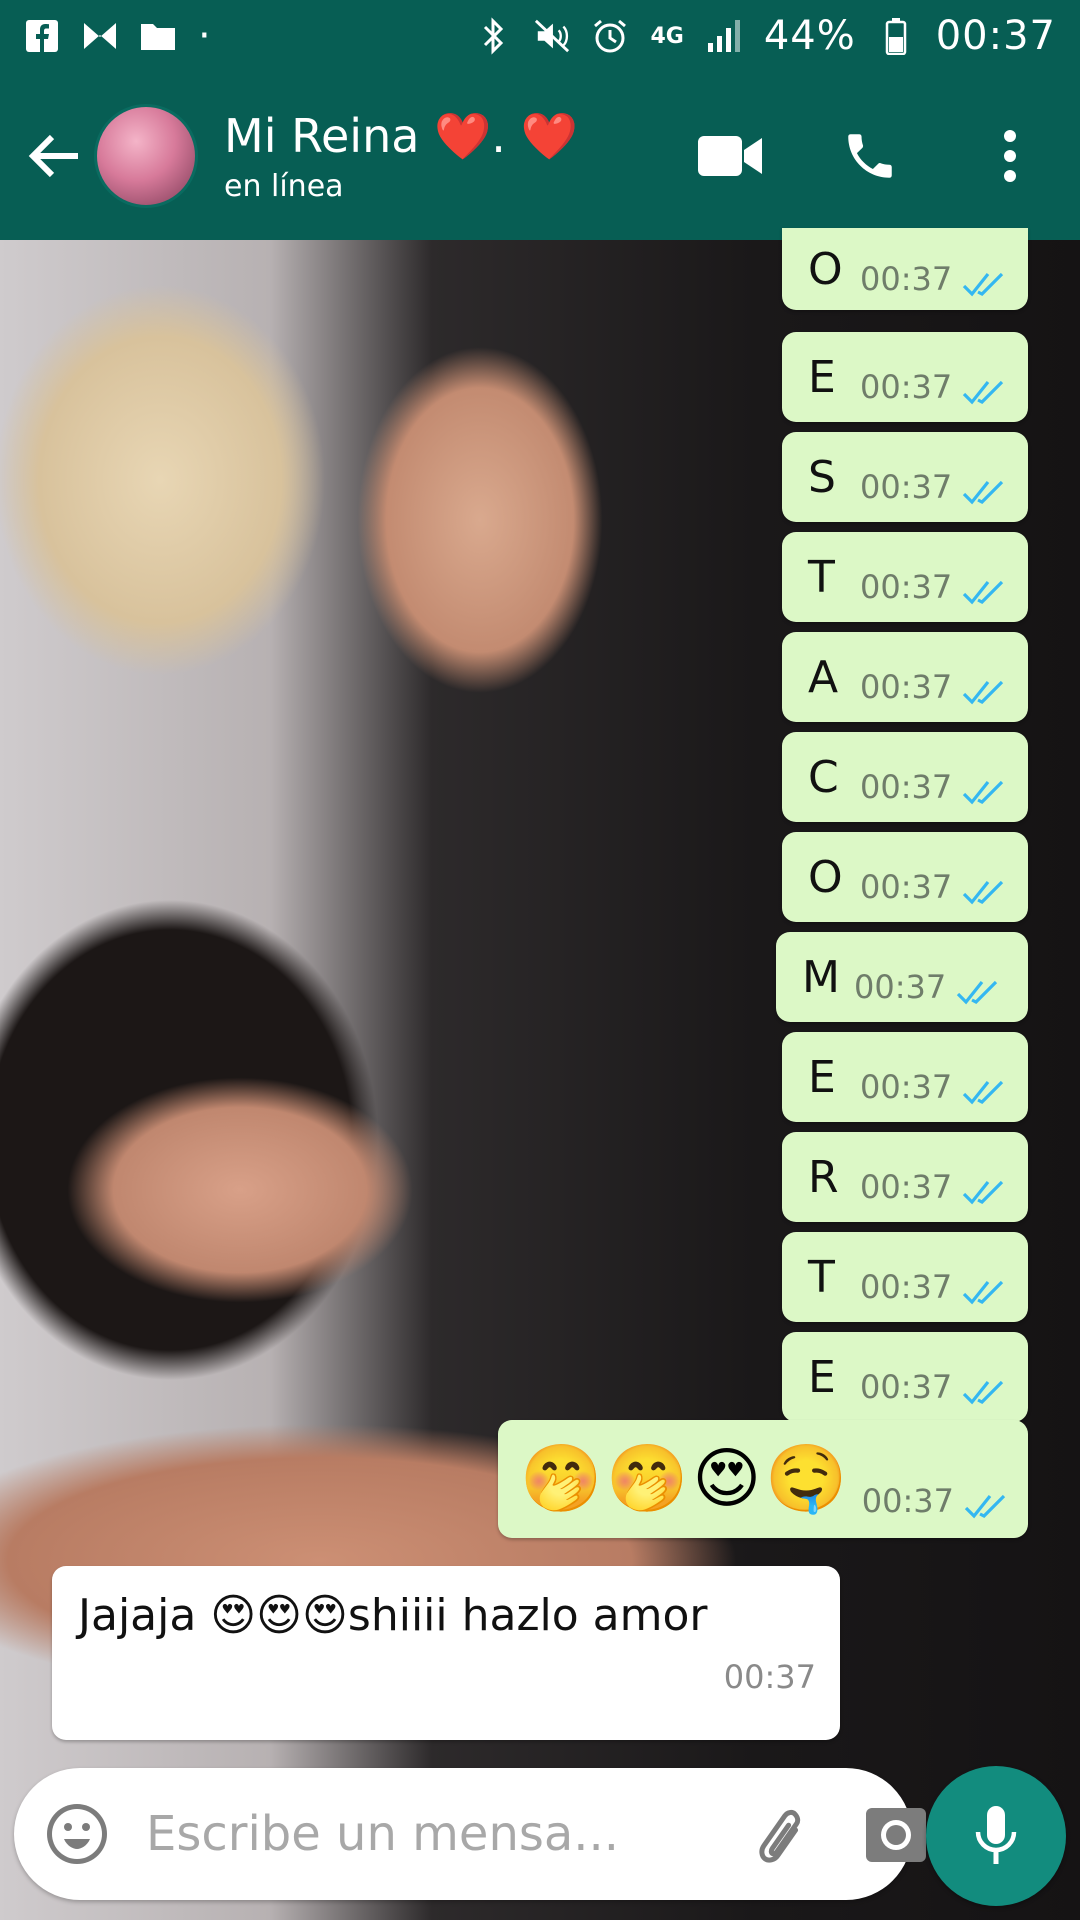  What do you see at coordinates (823, 777) in the screenshot?
I see `message-text: C` at bounding box center [823, 777].